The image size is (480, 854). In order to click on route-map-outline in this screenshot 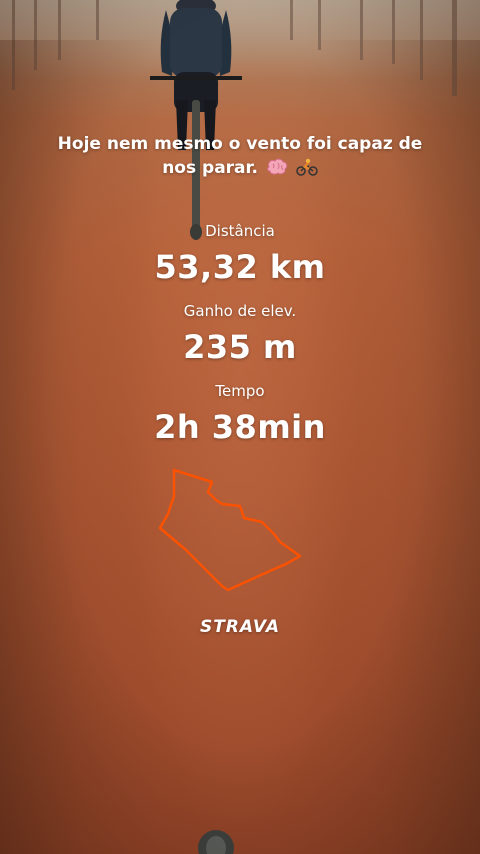, I will do `click(230, 530)`.